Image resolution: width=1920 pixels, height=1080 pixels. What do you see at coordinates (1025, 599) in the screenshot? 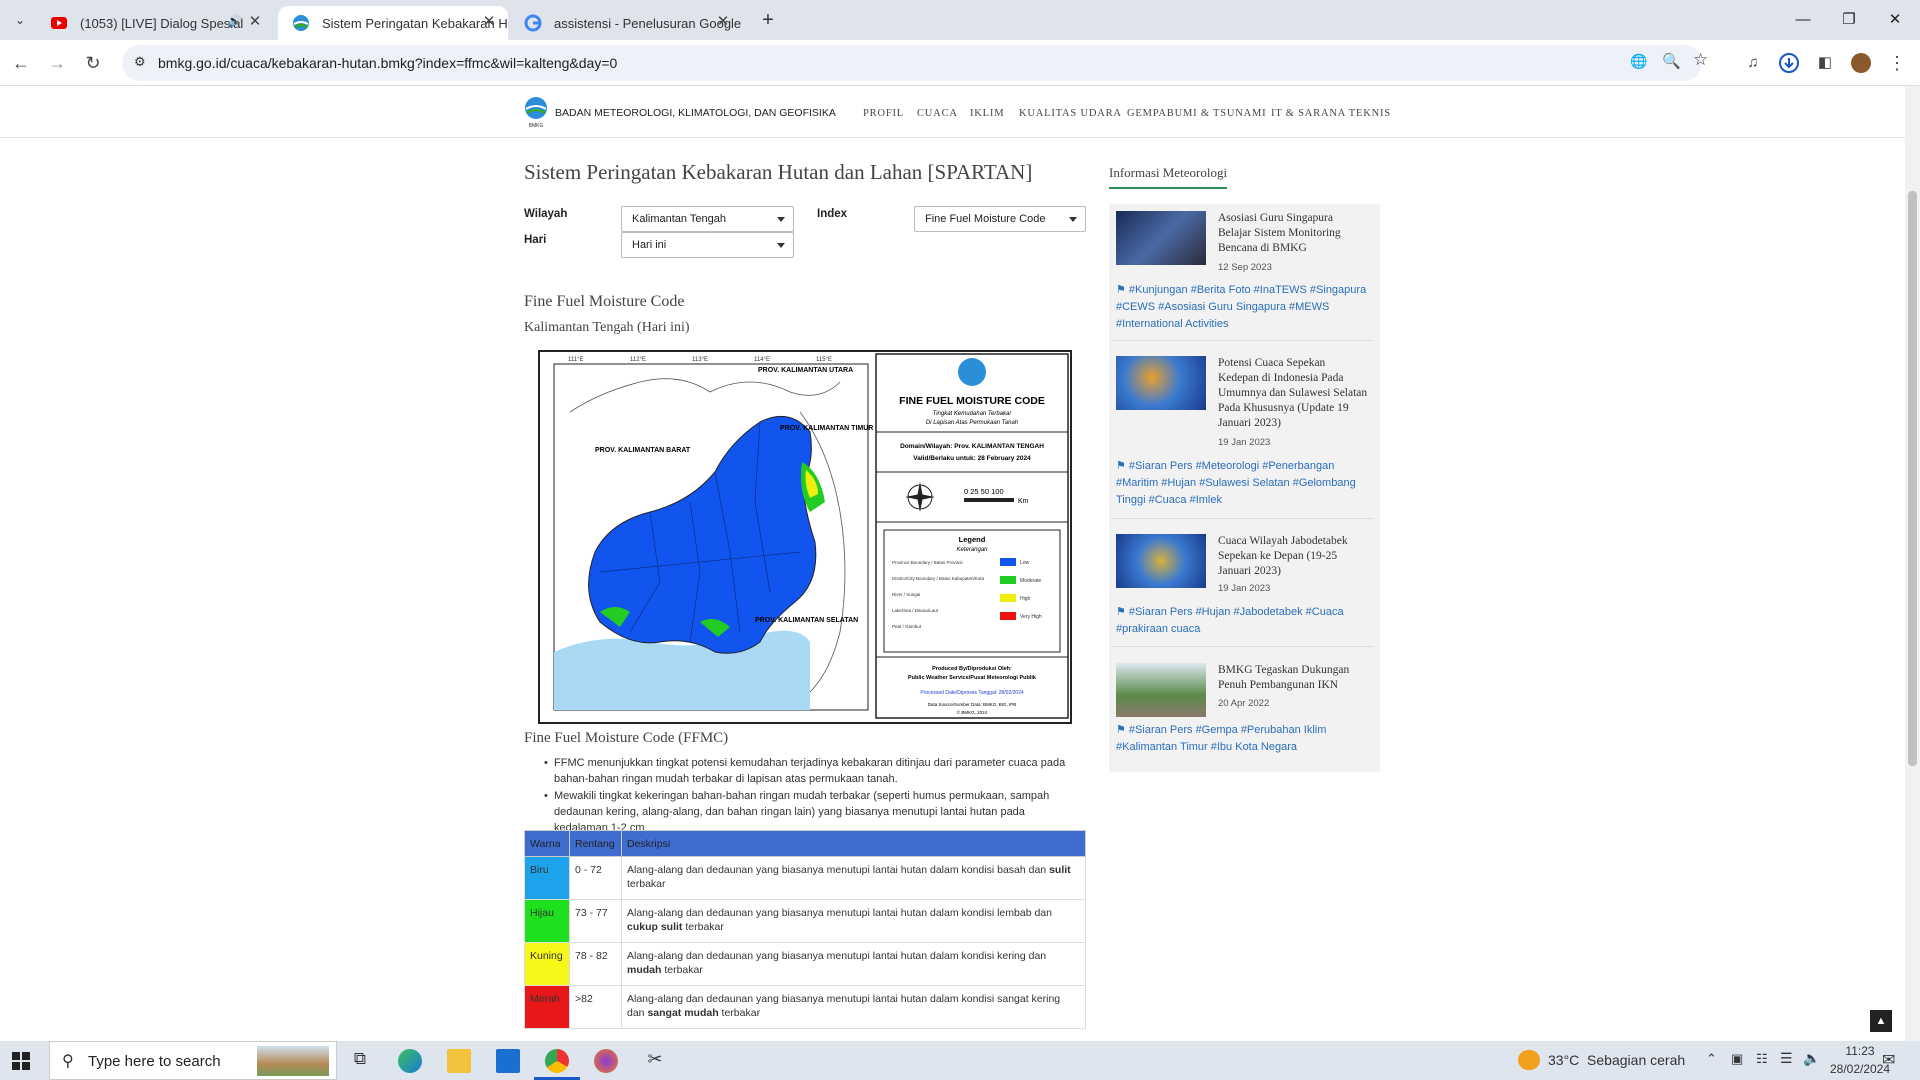
I see `legend-item: High` at bounding box center [1025, 599].